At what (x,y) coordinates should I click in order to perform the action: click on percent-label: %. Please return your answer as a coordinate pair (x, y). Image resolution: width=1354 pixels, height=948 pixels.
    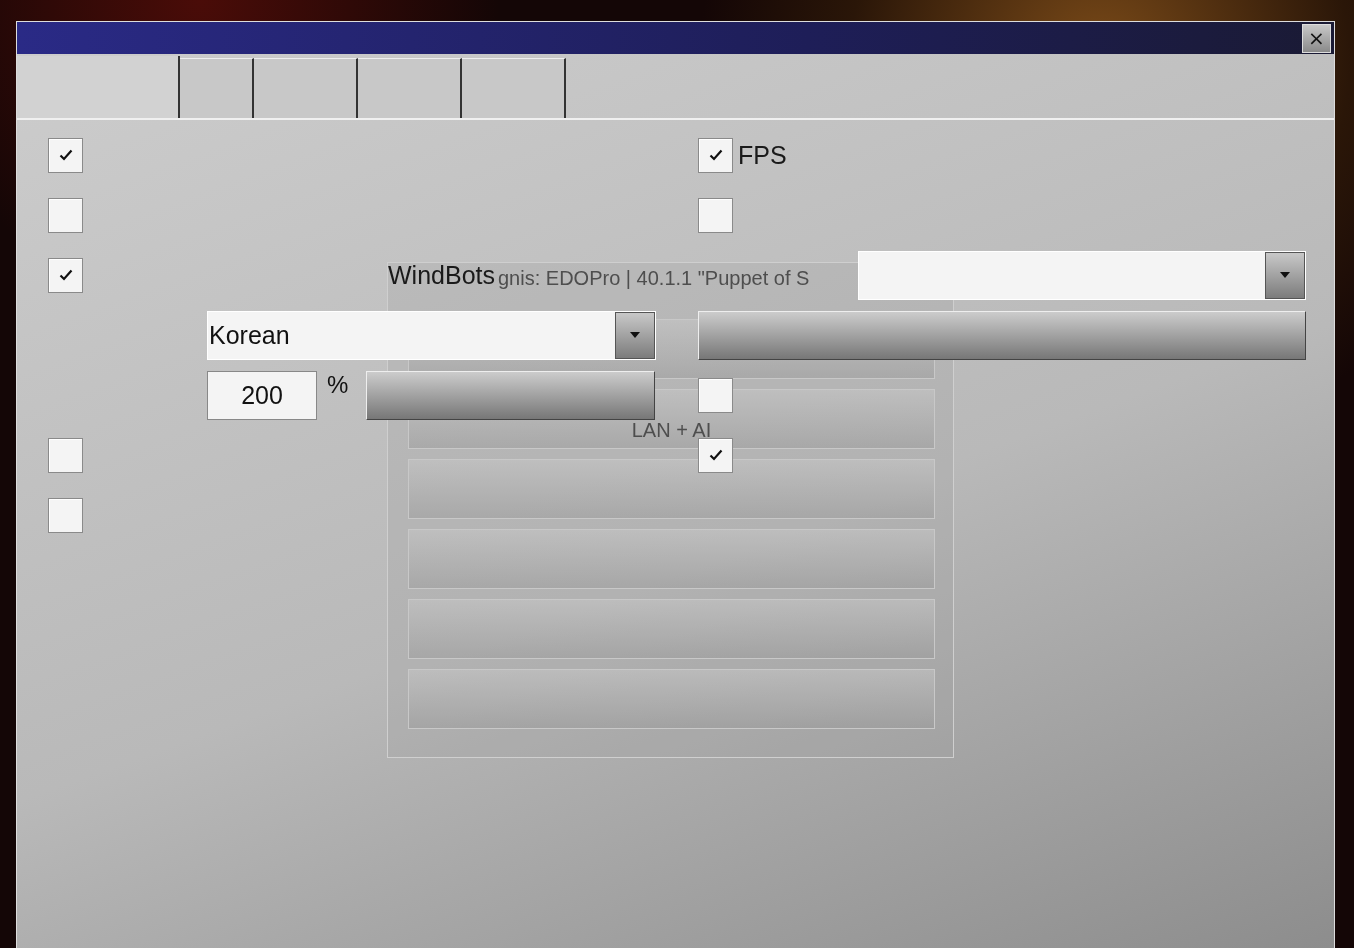
    Looking at the image, I should click on (338, 385).